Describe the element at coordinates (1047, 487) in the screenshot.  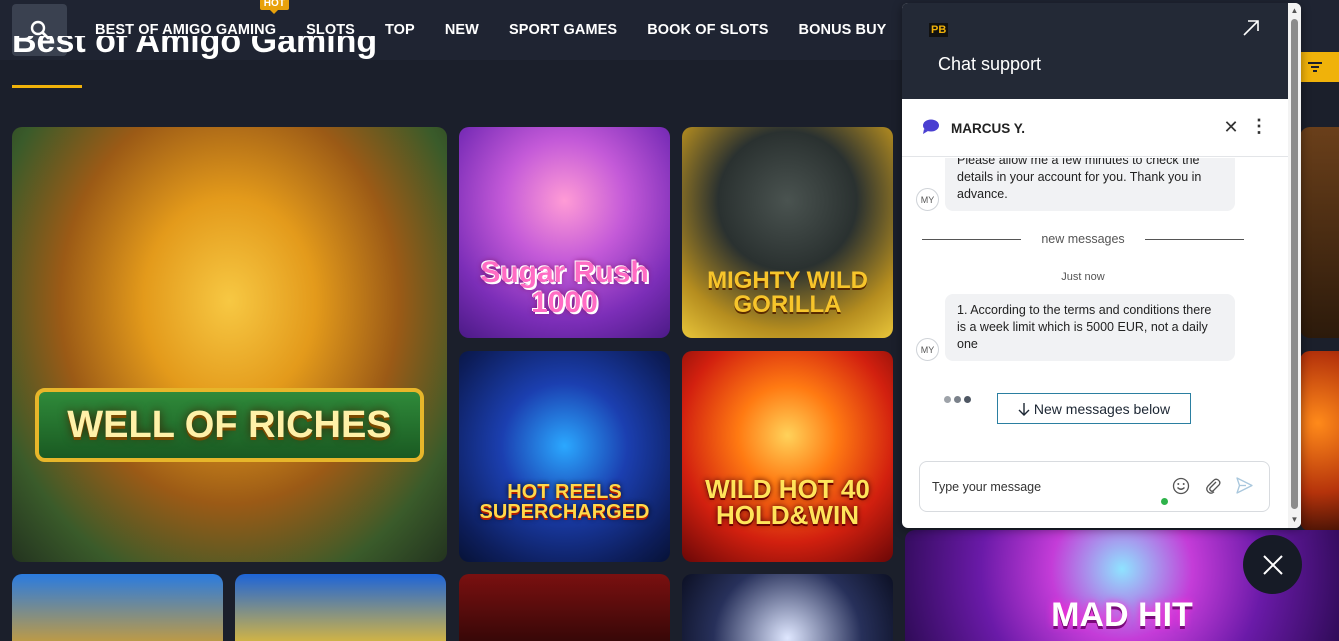
I see `message-input` at that location.